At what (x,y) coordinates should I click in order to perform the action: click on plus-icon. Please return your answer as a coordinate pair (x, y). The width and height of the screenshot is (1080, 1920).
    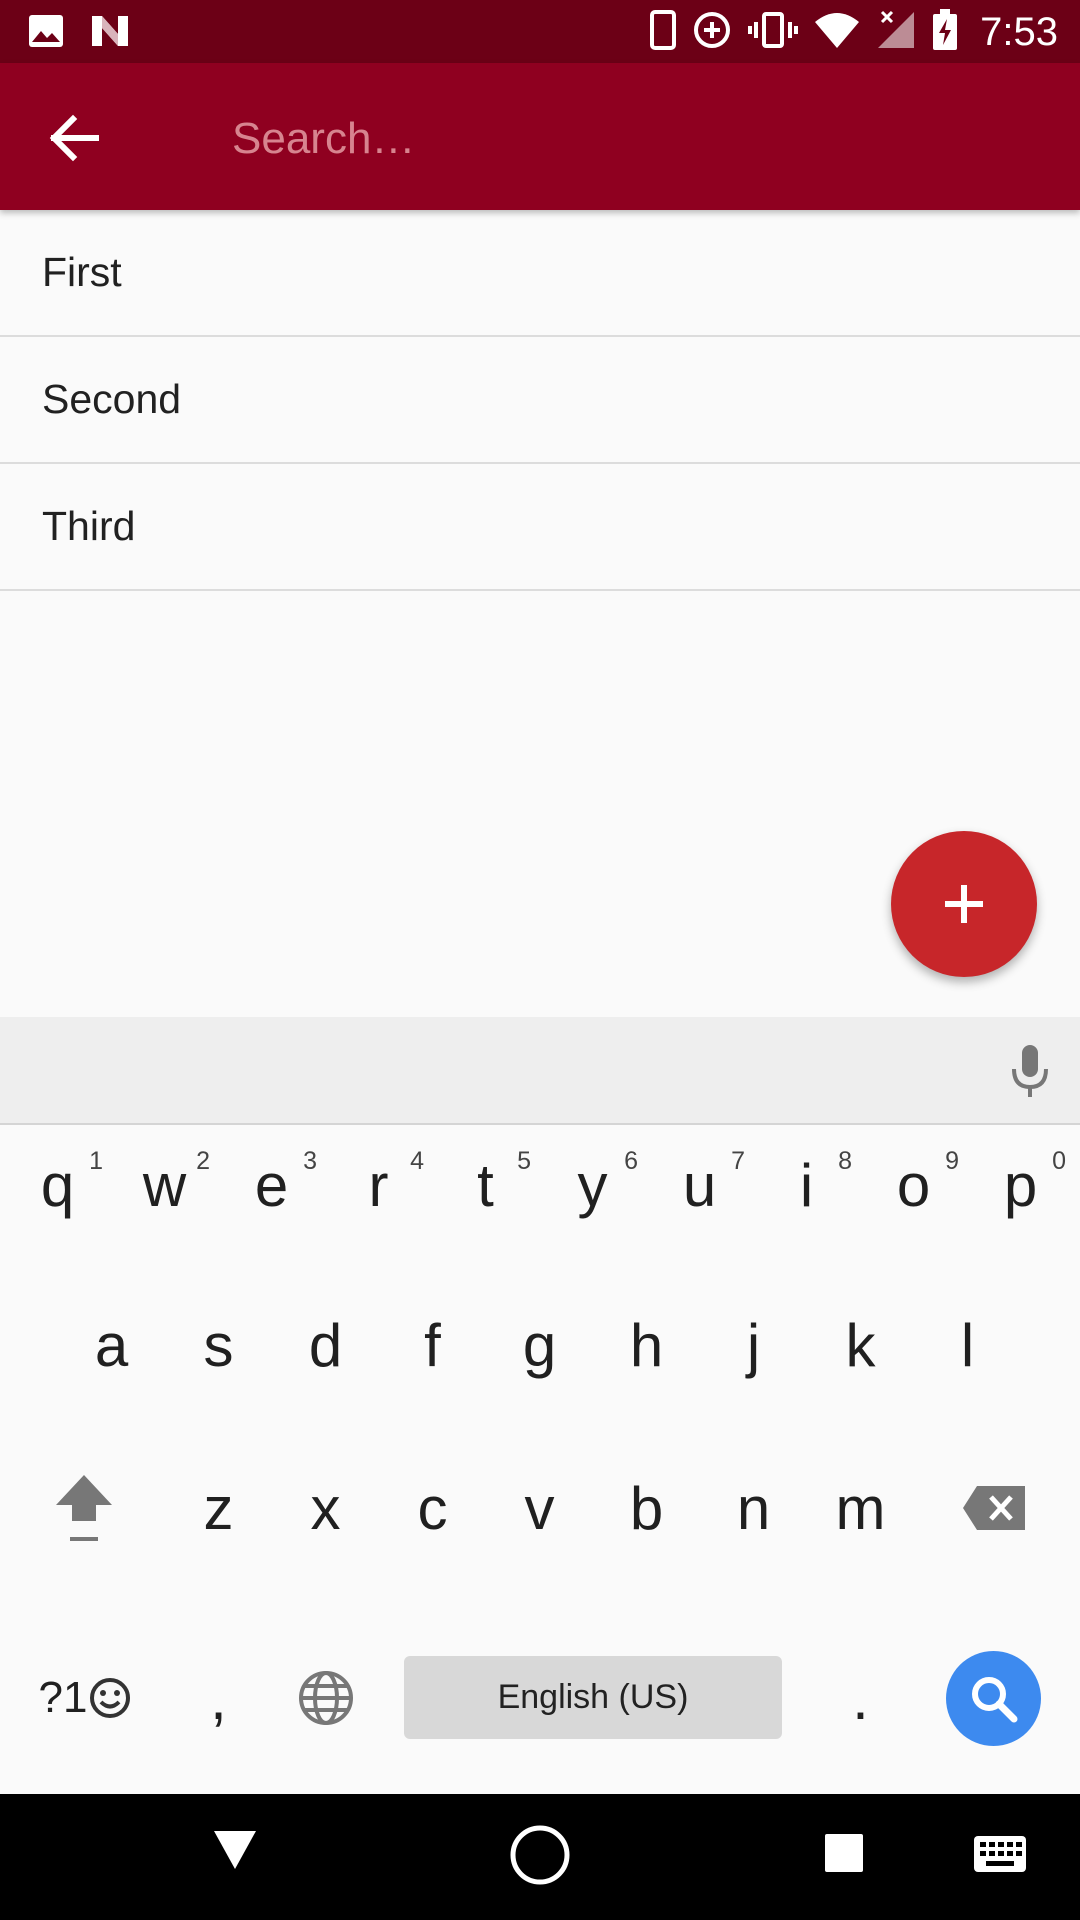
    Looking at the image, I should click on (964, 904).